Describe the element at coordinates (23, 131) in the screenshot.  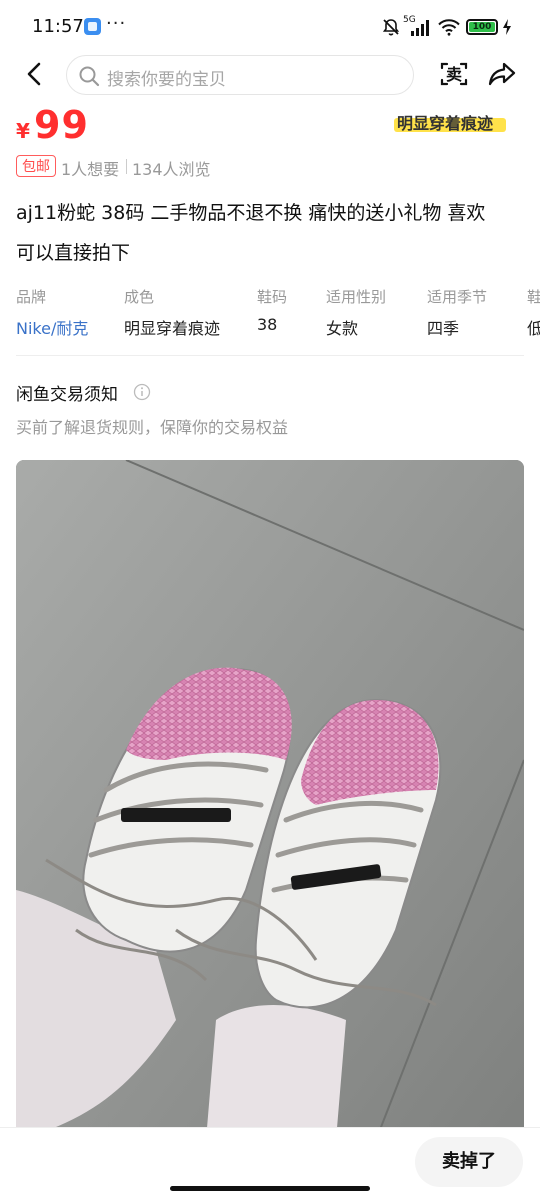
I see `price-currency: ¥` at that location.